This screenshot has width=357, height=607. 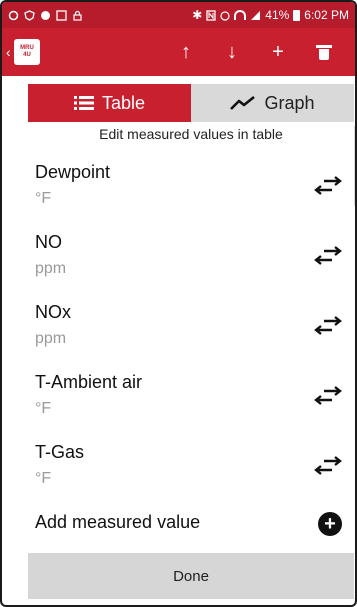 I want to click on arrow-down-icon: ↓, so click(x=232, y=51).